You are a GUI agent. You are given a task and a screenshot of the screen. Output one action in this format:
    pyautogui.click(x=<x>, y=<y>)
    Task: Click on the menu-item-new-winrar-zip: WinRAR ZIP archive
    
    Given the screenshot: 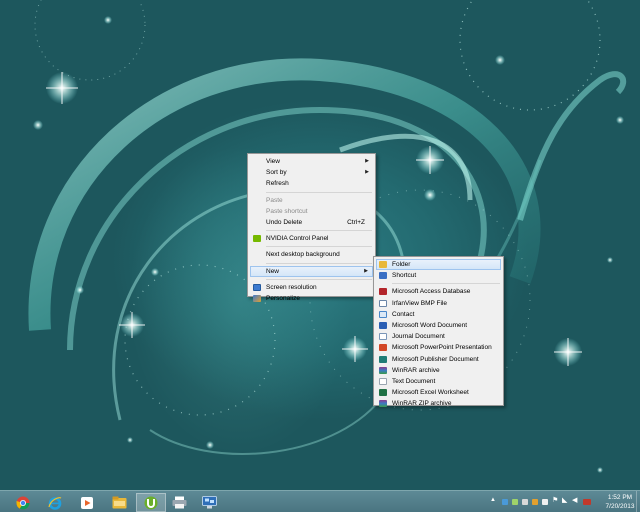 What is the action you would take?
    pyautogui.click(x=438, y=403)
    